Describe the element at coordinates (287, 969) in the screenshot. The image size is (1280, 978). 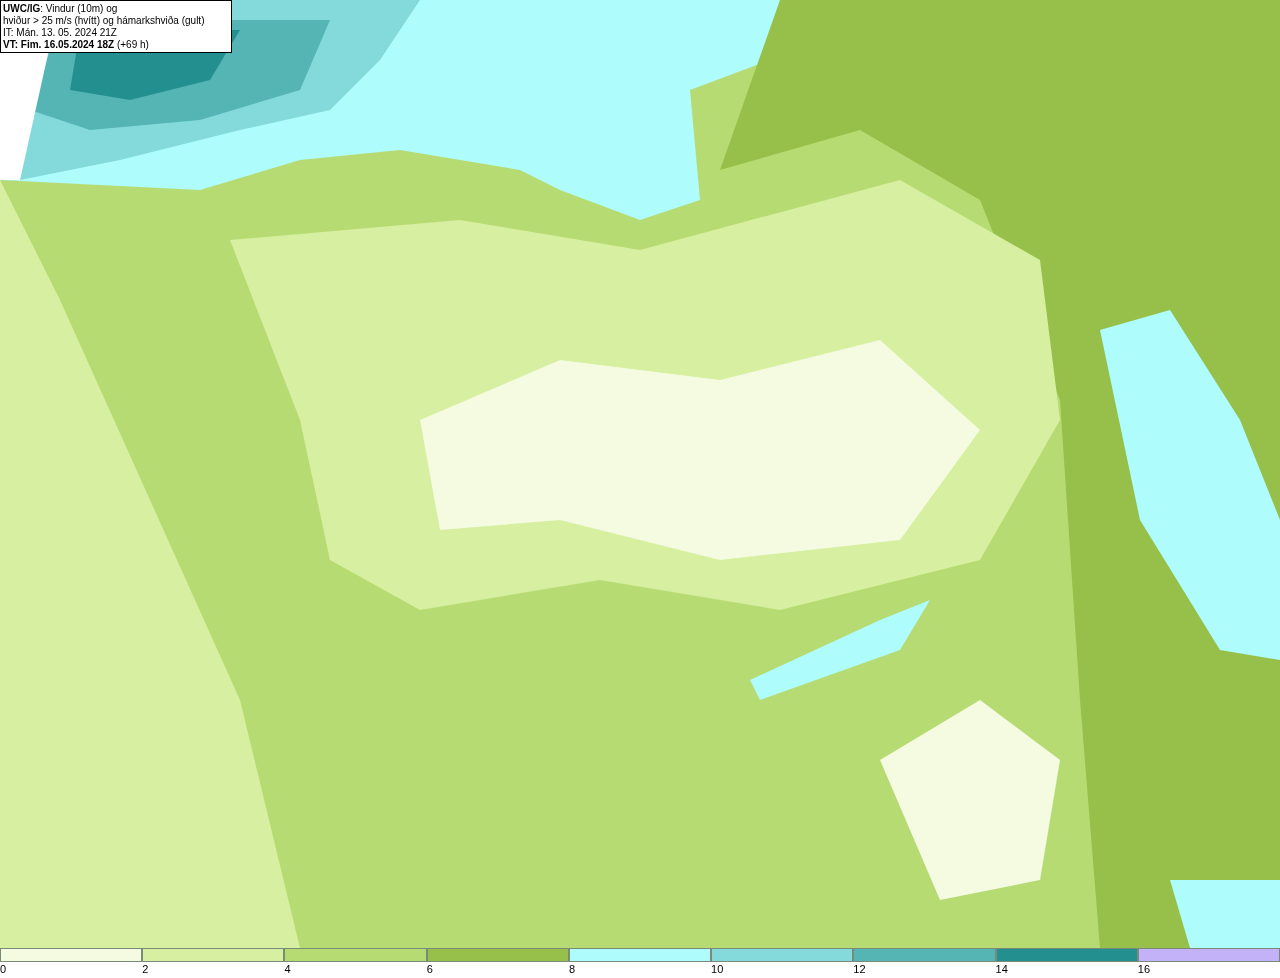
I see `legend-label: 4` at that location.